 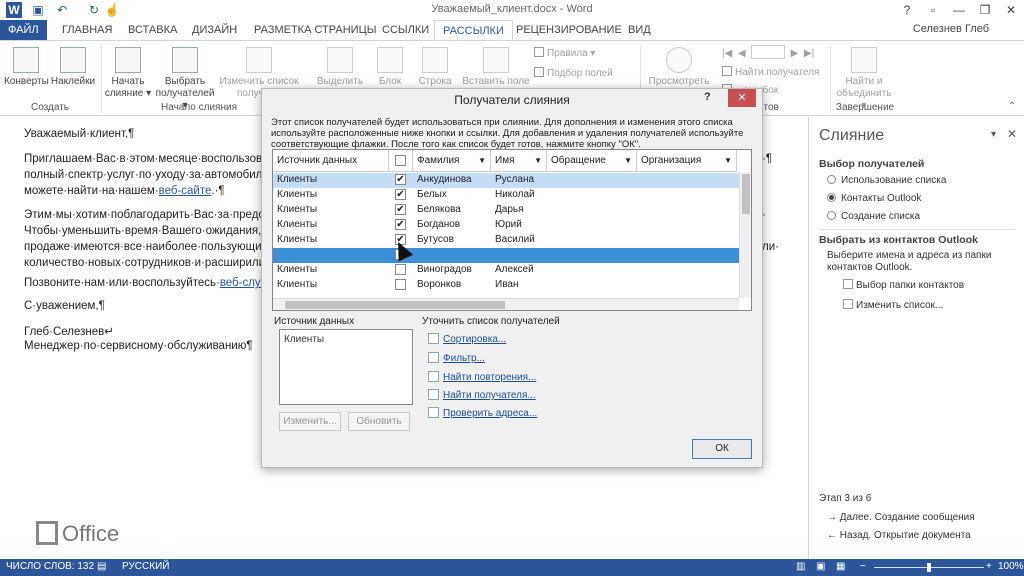 What do you see at coordinates (874, 198) in the screenshot?
I see `option-outlook-contacts: Контакты Outlook` at bounding box center [874, 198].